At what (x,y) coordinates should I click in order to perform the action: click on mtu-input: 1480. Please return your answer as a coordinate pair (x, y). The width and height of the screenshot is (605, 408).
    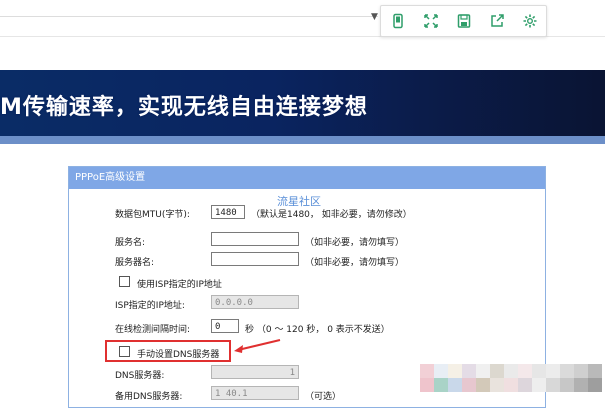
    Looking at the image, I should click on (228, 212).